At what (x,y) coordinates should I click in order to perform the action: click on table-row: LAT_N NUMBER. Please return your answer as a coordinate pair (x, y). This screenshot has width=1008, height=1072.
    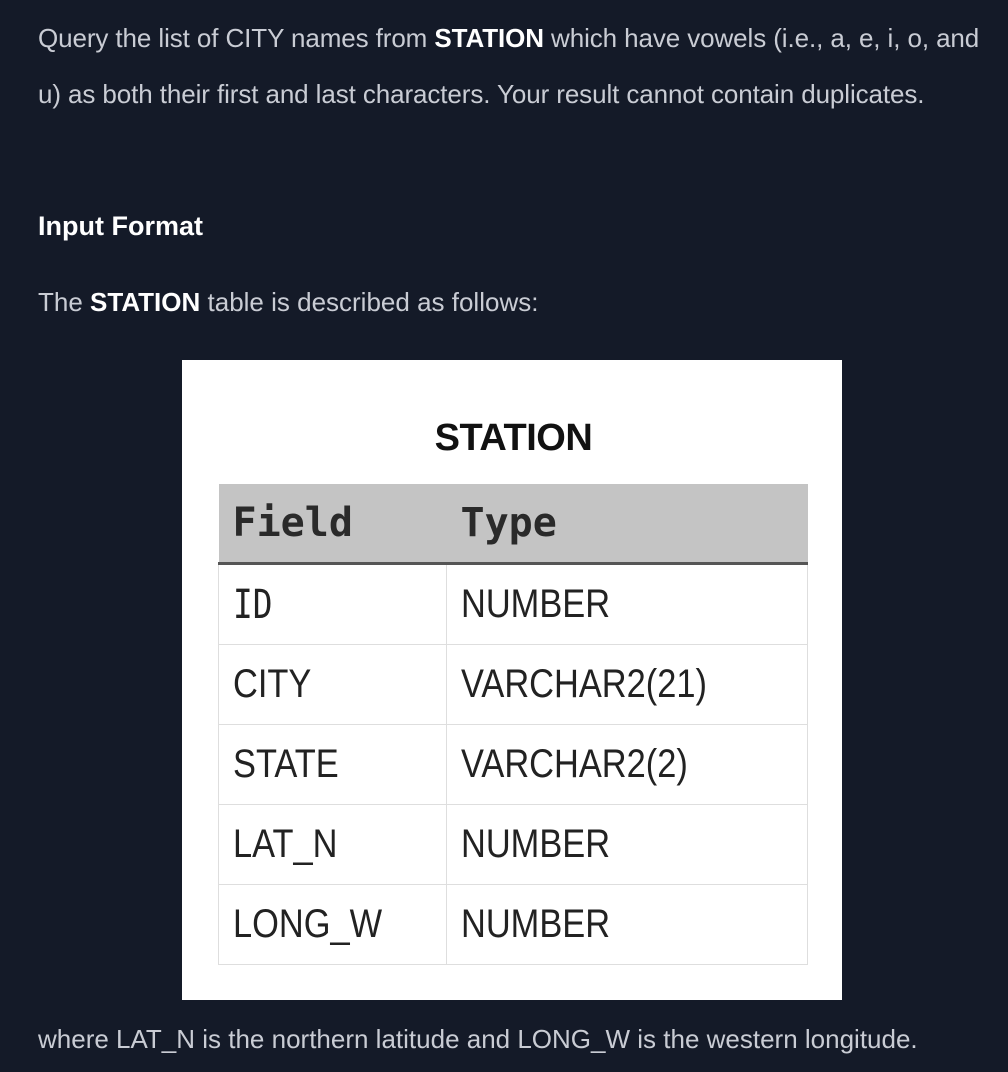
    Looking at the image, I should click on (513, 844).